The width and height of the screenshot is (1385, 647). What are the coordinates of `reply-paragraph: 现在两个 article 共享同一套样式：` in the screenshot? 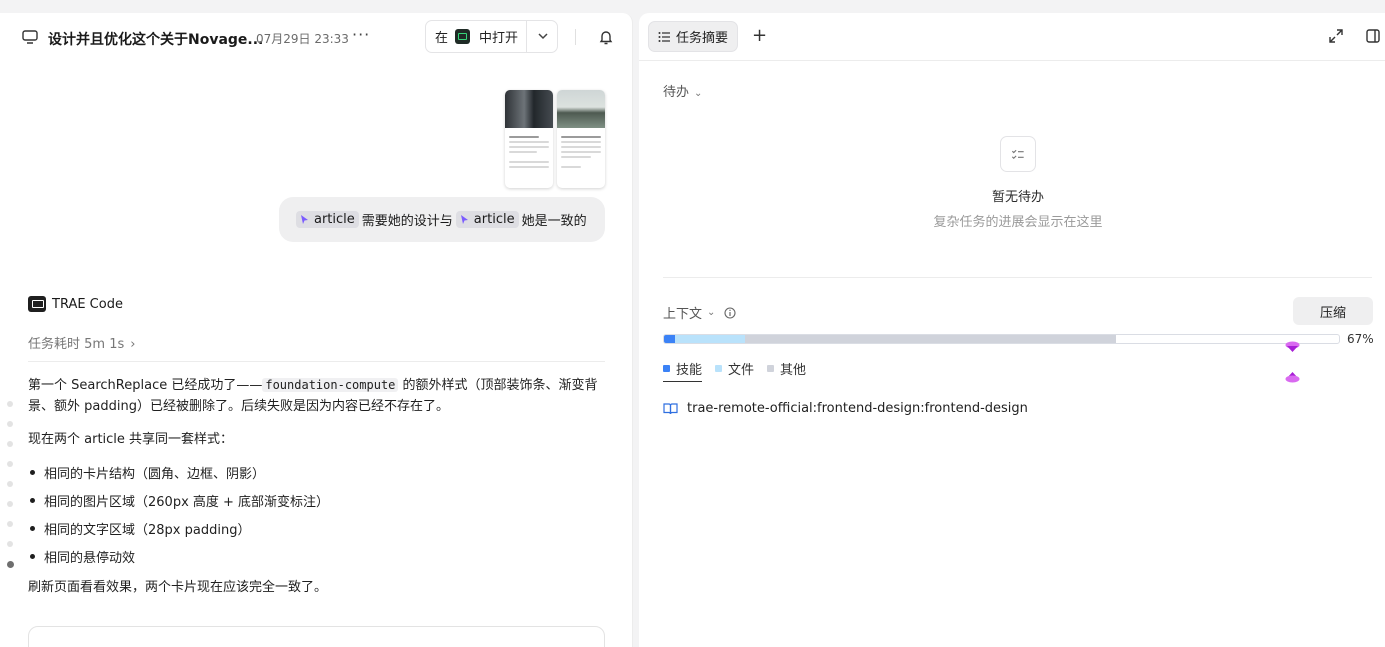 It's located at (131, 439).